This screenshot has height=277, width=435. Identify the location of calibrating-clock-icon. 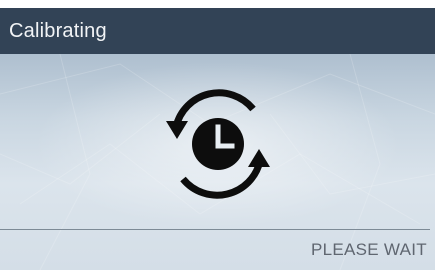
(218, 144).